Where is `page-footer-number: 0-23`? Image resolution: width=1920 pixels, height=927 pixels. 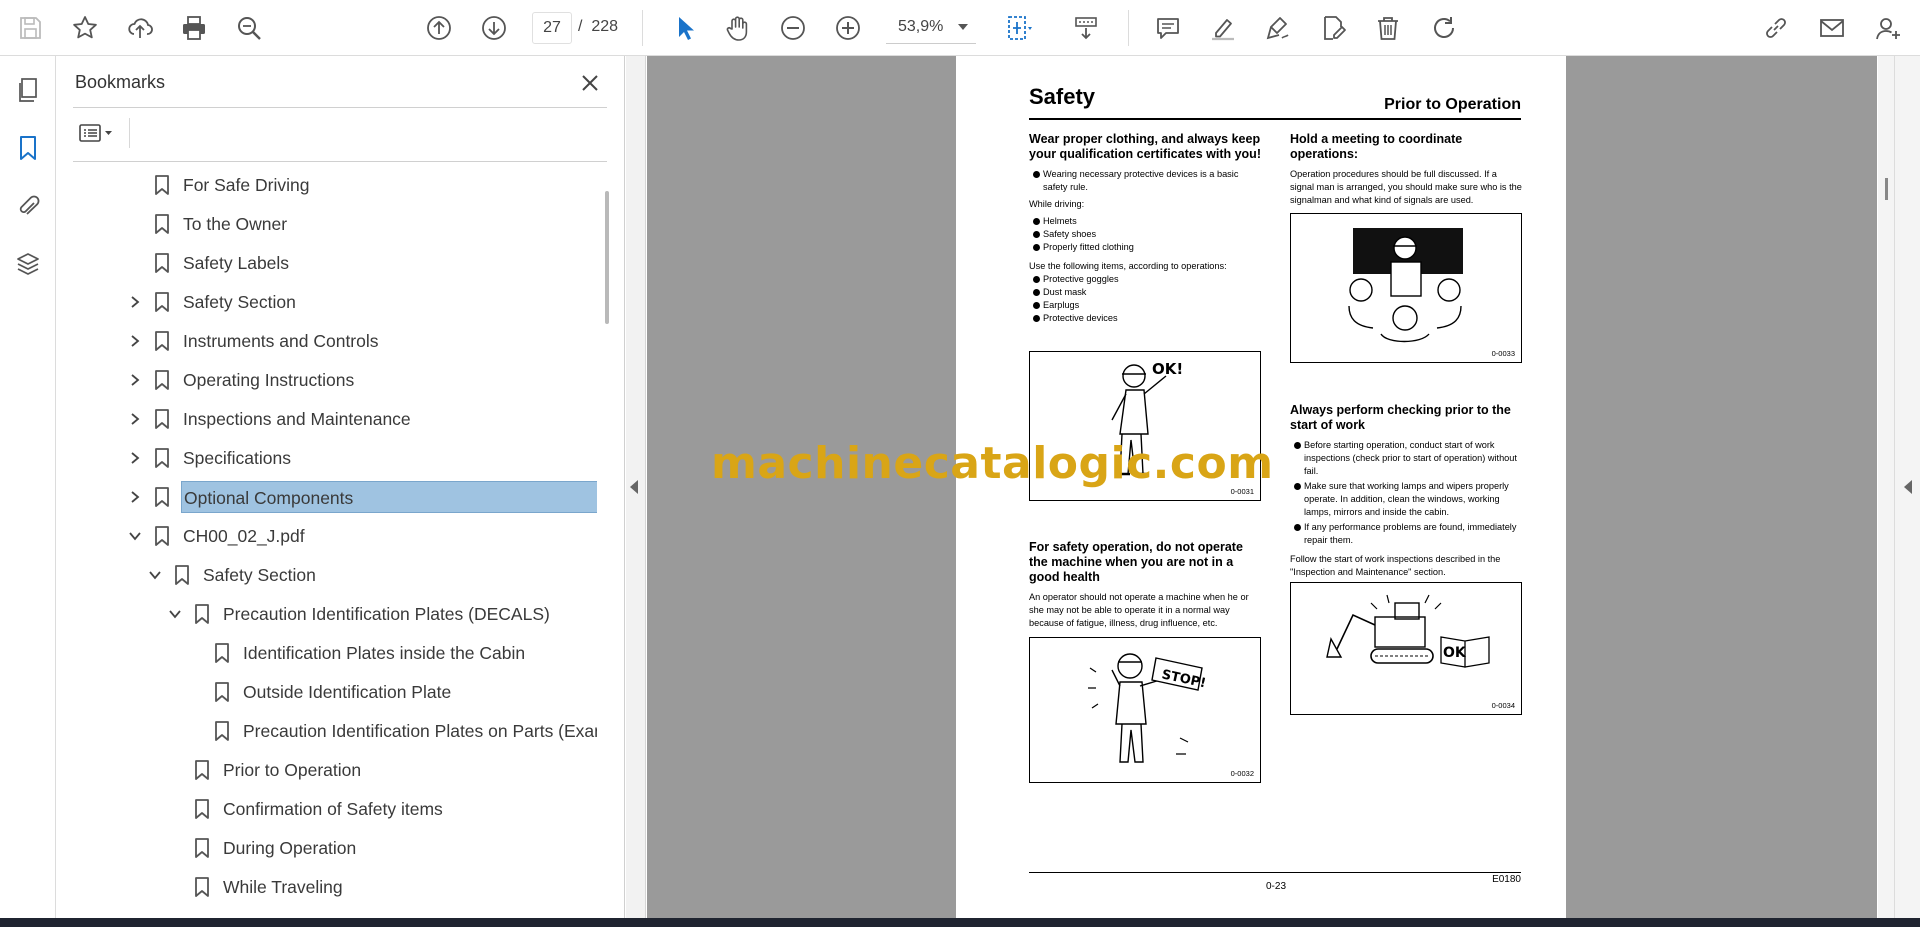
page-footer-number: 0-23 is located at coordinates (1276, 886).